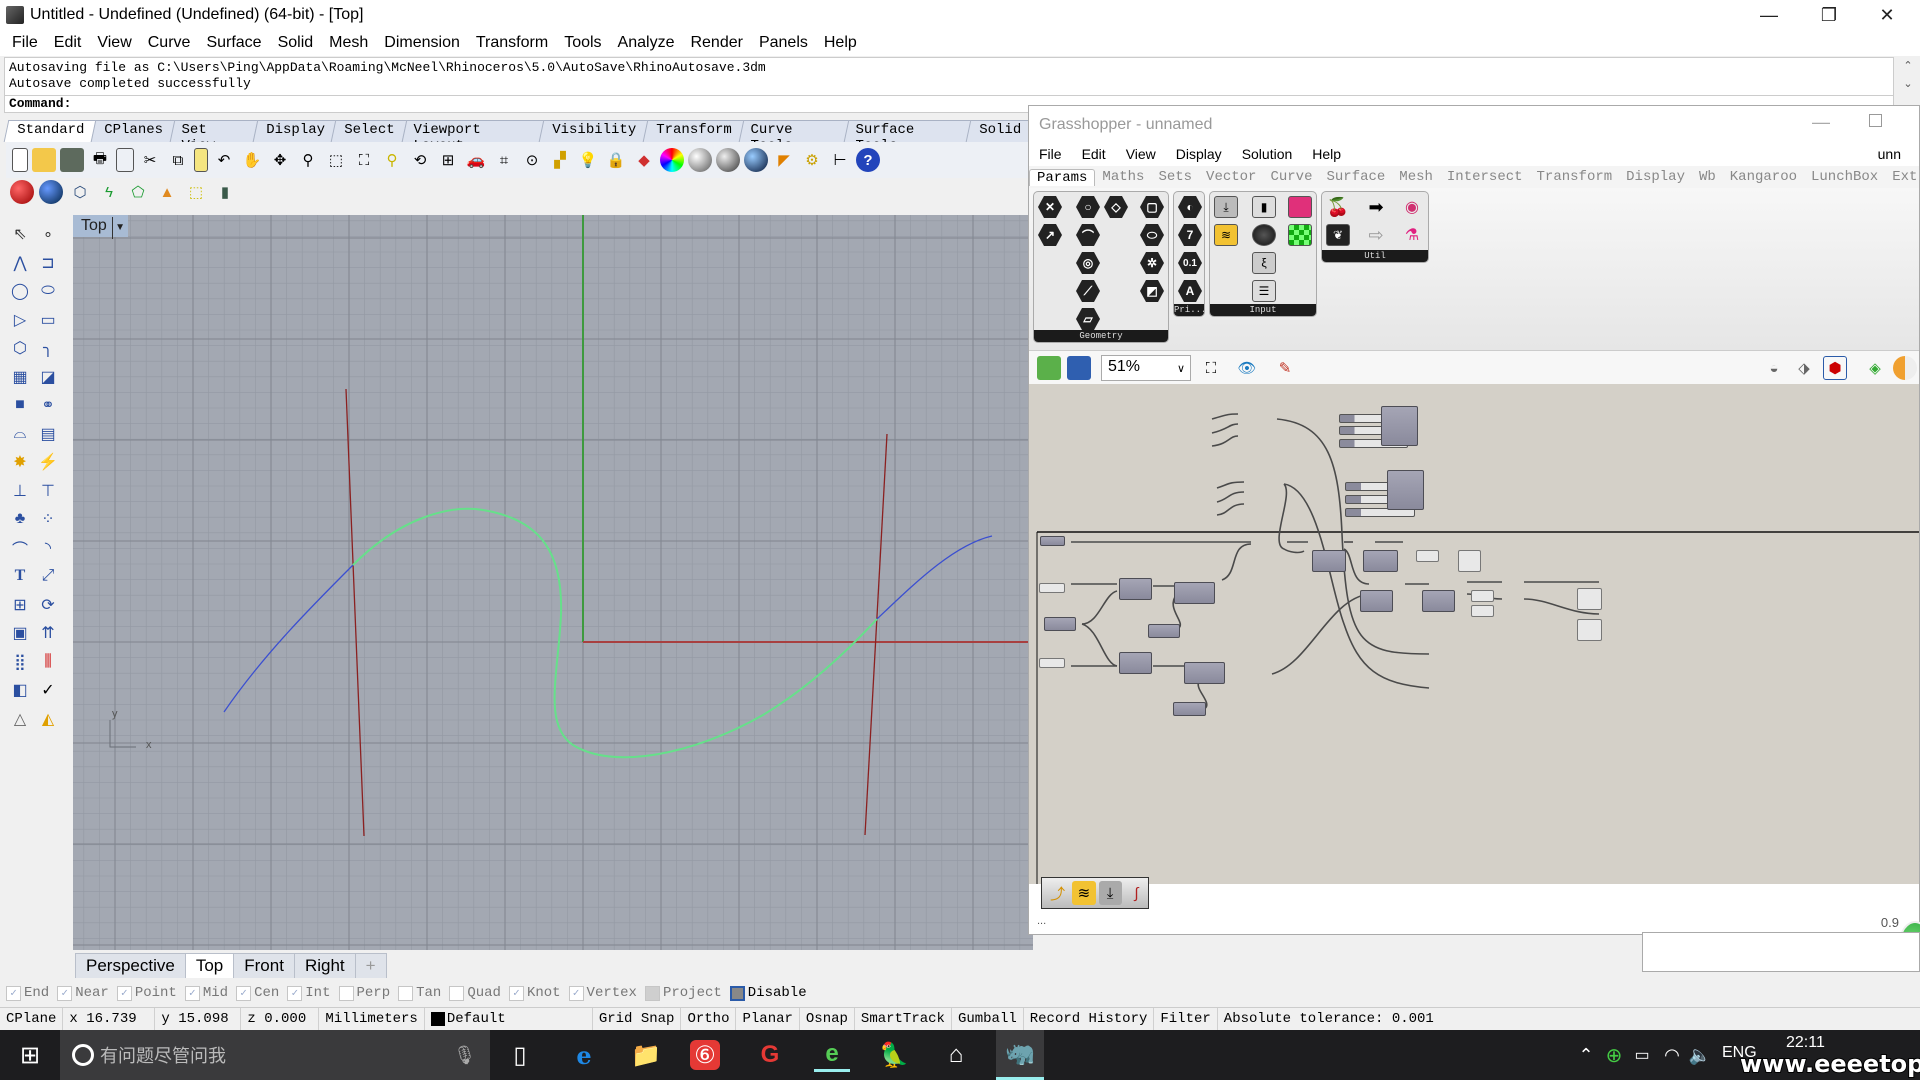  I want to click on gh-open-icon, so click(1049, 368).